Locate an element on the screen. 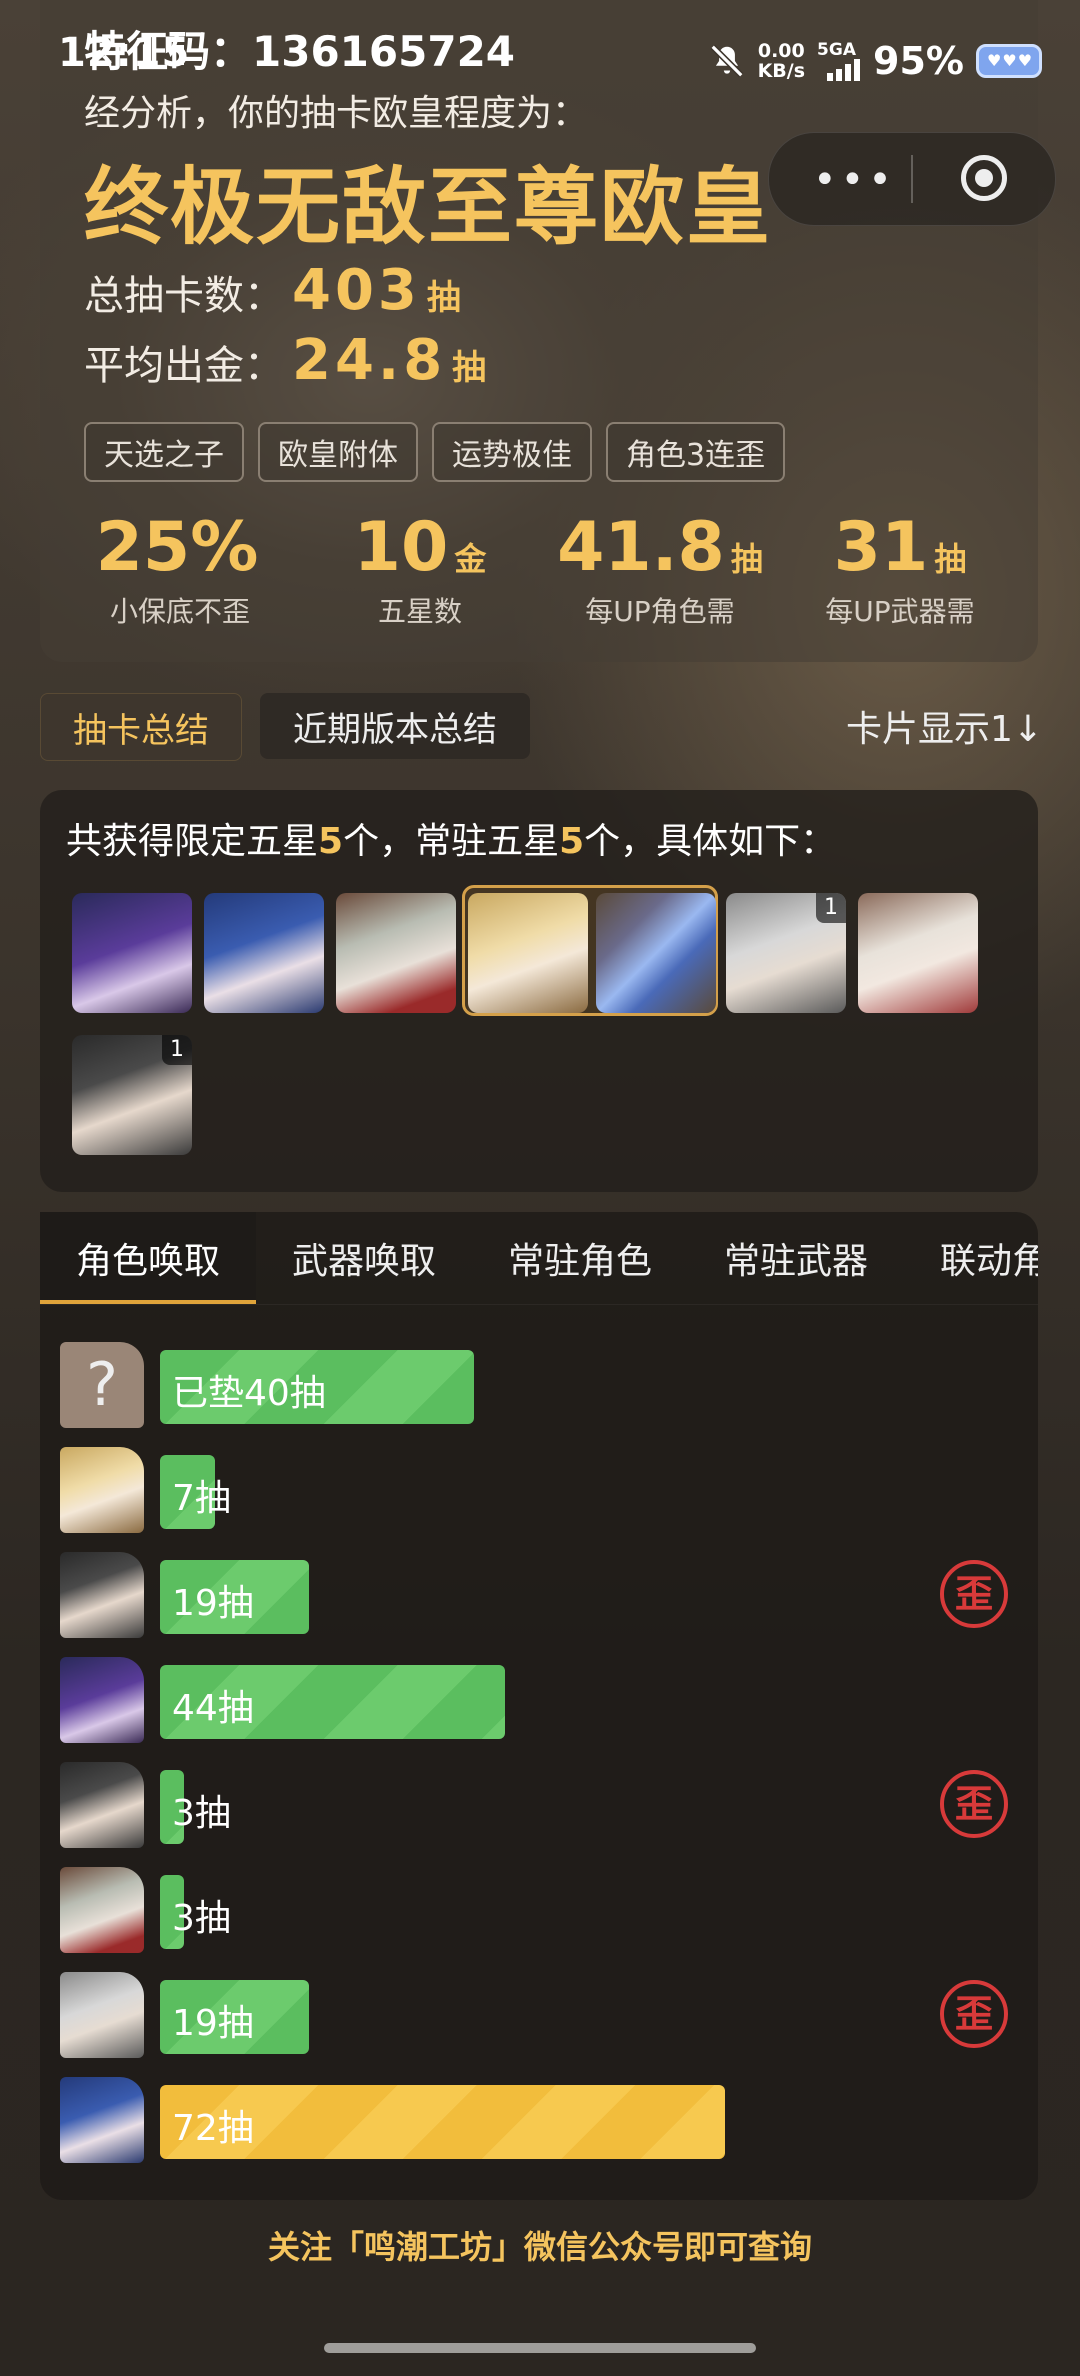 The image size is (1080, 2376). metric-per-up-weapon: 31 抽 每UP武器需 is located at coordinates (900, 568).